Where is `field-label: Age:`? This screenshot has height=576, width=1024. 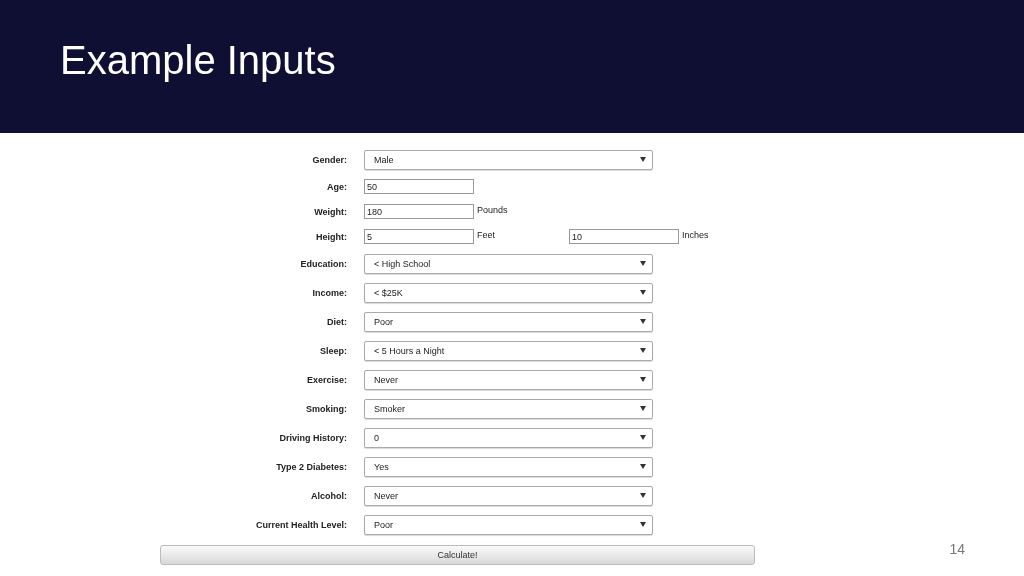 field-label: Age: is located at coordinates (336, 186).